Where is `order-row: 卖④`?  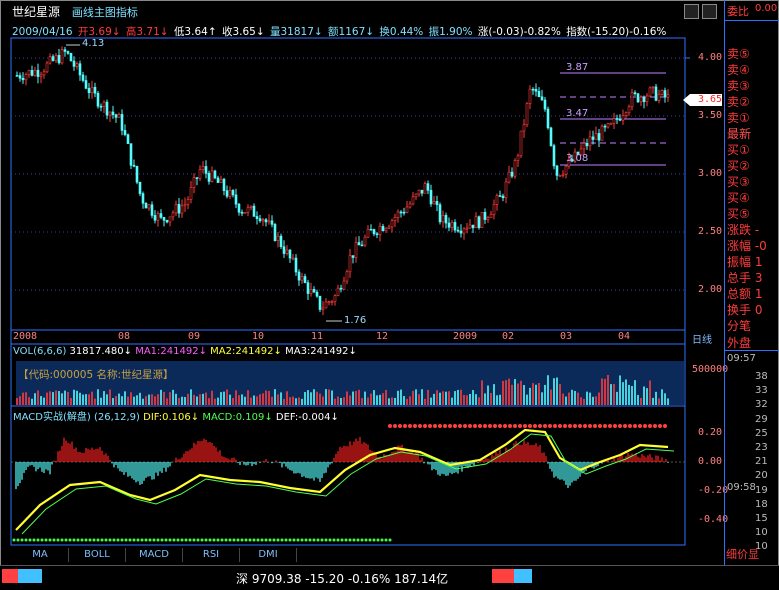 order-row: 卖④ is located at coordinates (738, 70).